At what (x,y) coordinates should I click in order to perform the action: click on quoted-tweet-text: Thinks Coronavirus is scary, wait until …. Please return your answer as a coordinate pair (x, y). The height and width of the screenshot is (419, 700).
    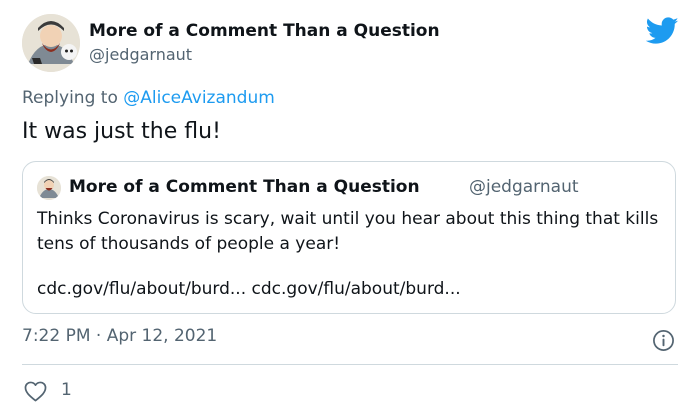
    Looking at the image, I should click on (348, 231).